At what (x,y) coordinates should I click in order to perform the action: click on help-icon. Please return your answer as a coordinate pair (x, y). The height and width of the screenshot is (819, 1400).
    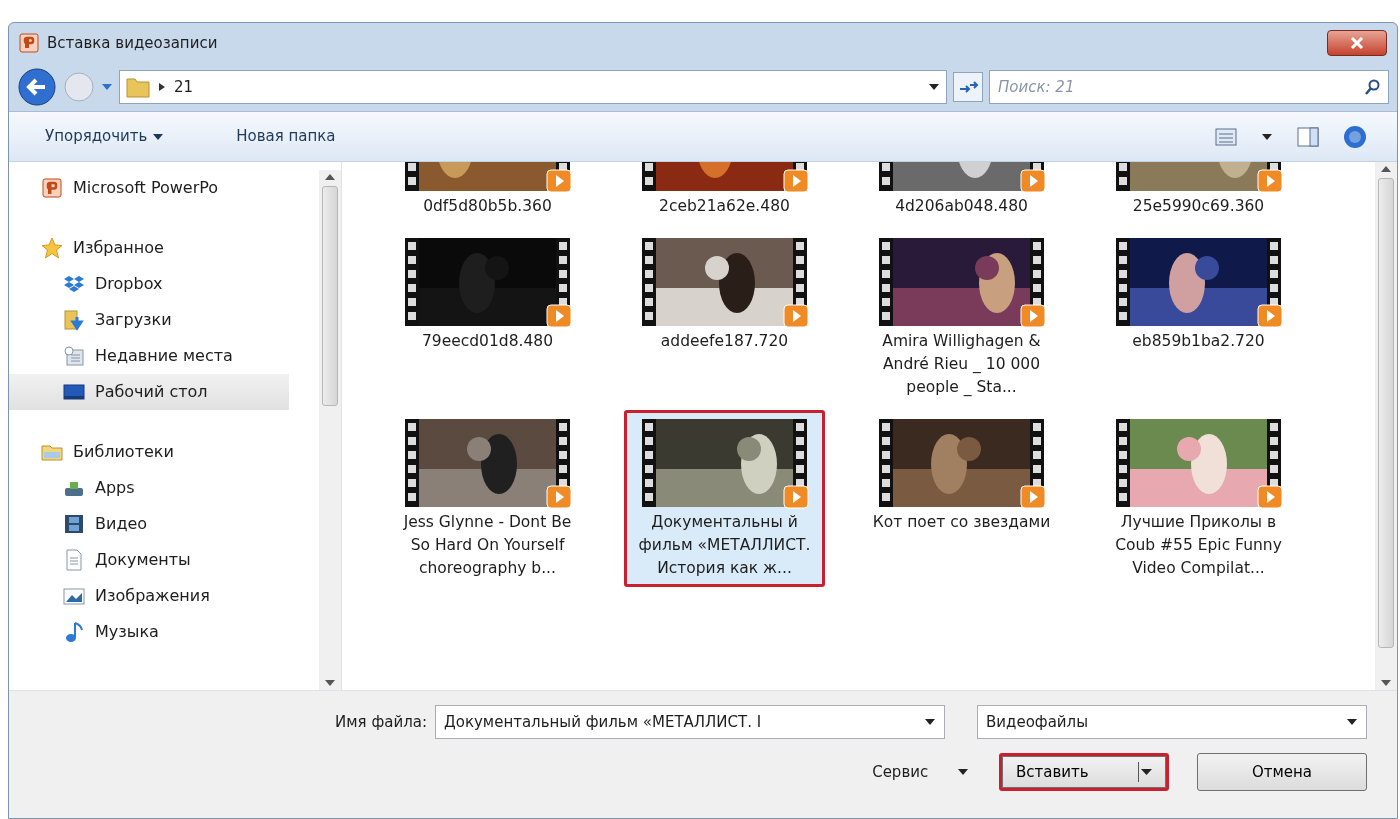
    Looking at the image, I should click on (1355, 136).